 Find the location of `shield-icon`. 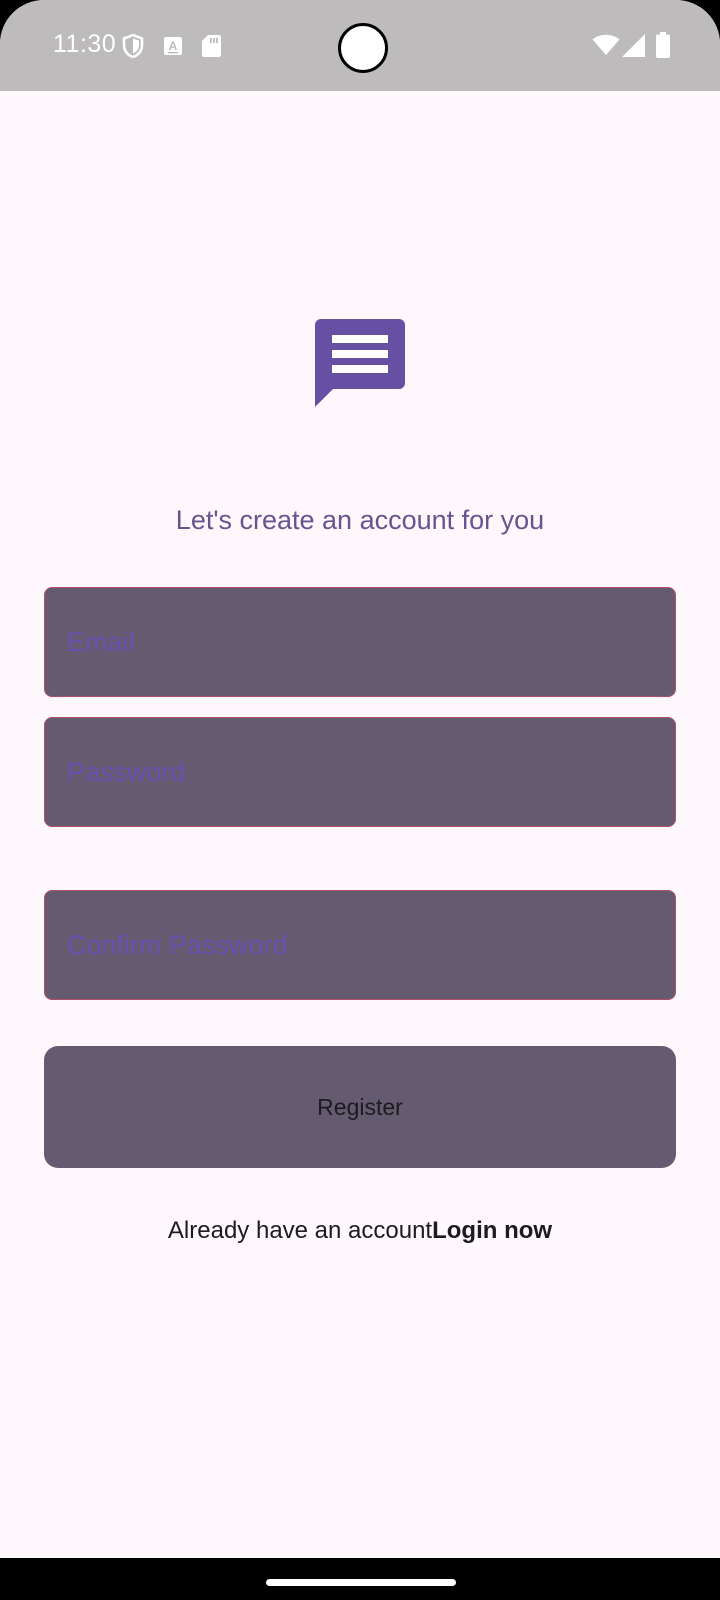

shield-icon is located at coordinates (133, 46).